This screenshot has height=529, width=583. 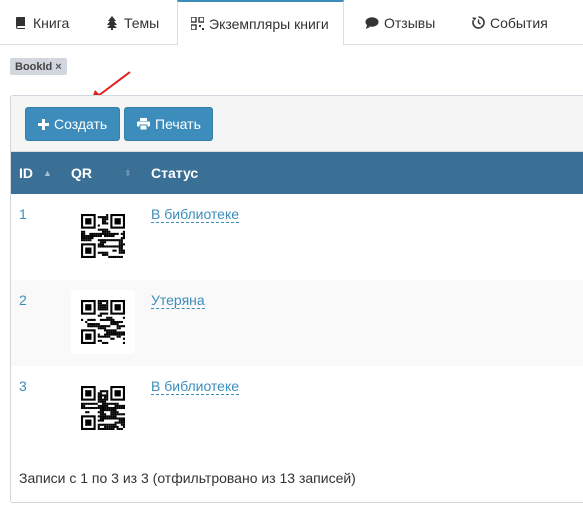 What do you see at coordinates (58, 67) in the screenshot?
I see `close-icon: ×` at bounding box center [58, 67].